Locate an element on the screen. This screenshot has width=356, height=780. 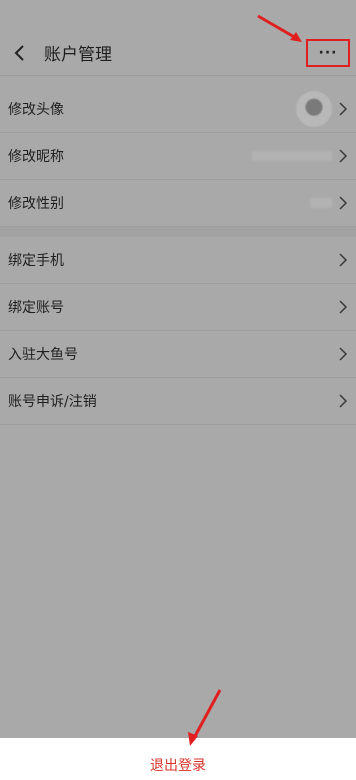
row-label: 修改头像 is located at coordinates (36, 110).